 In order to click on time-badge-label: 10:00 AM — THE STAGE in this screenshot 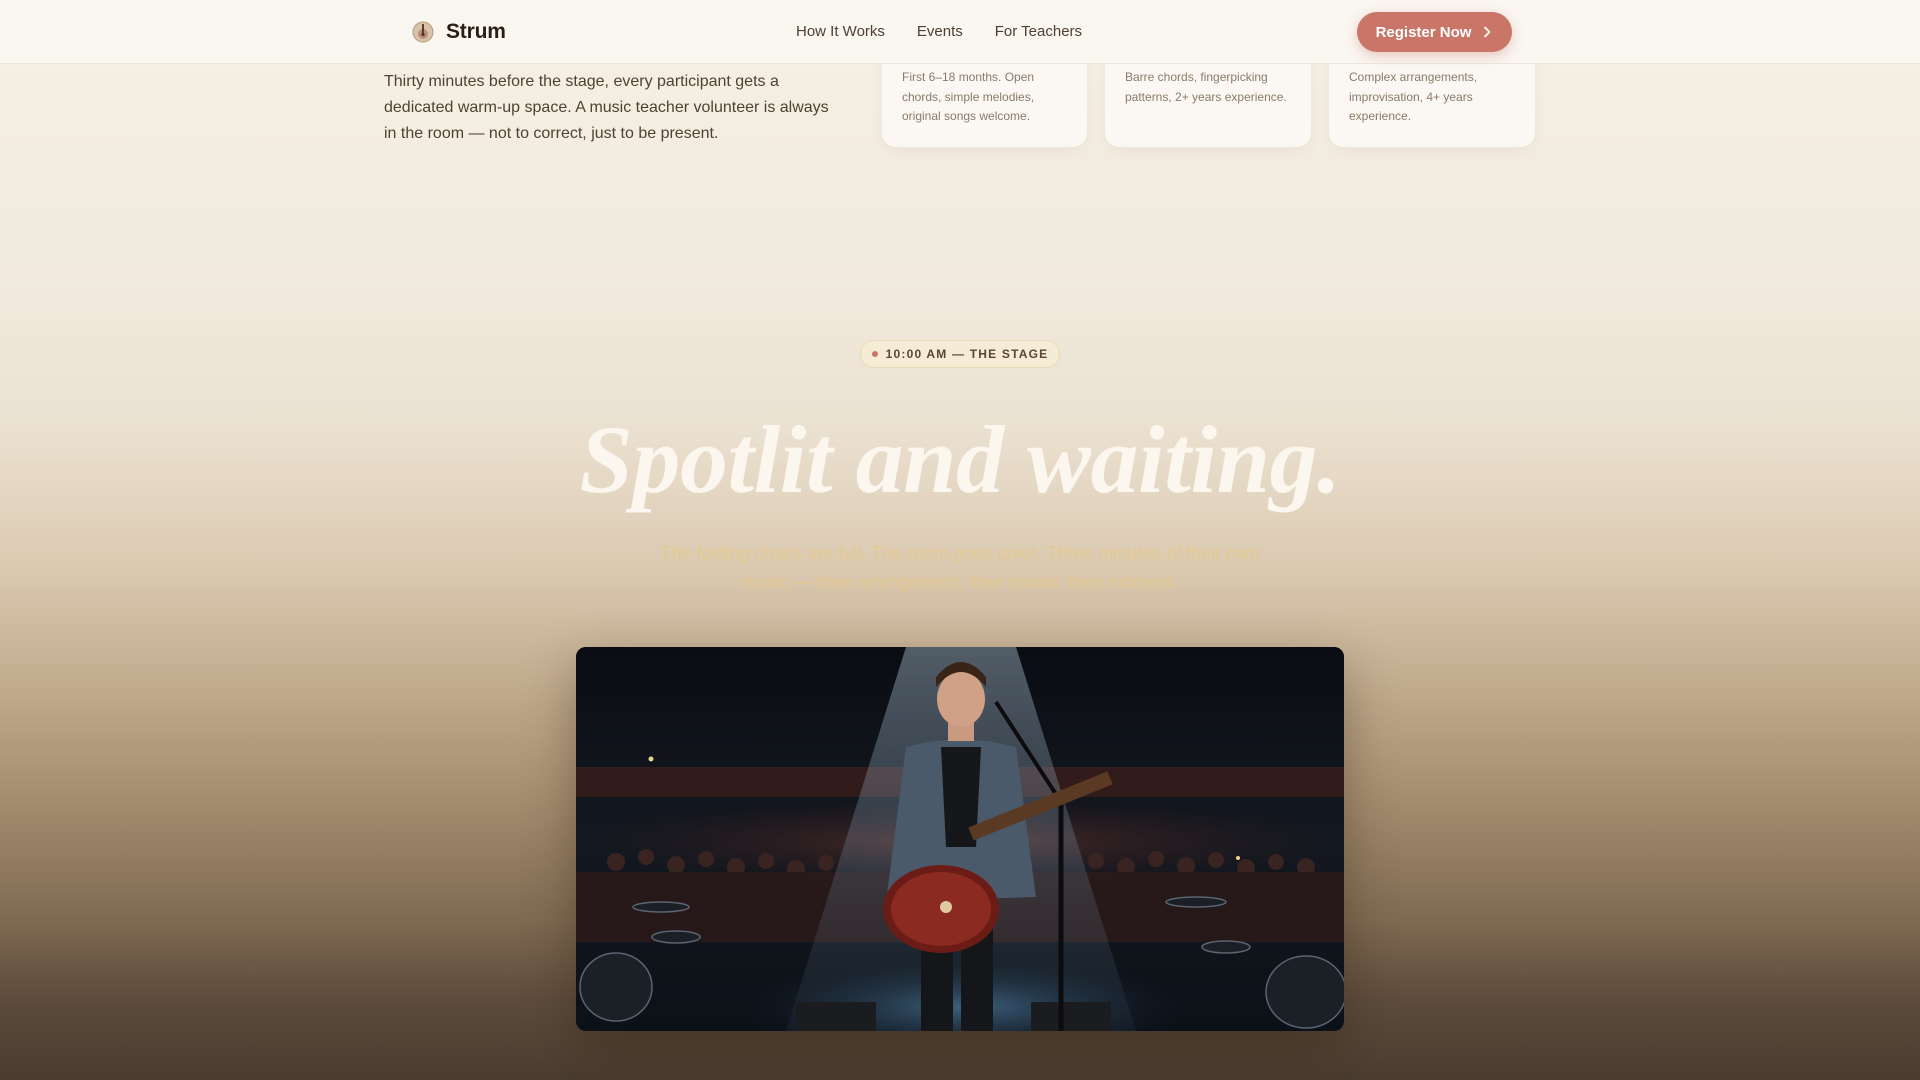, I will do `click(967, 354)`.